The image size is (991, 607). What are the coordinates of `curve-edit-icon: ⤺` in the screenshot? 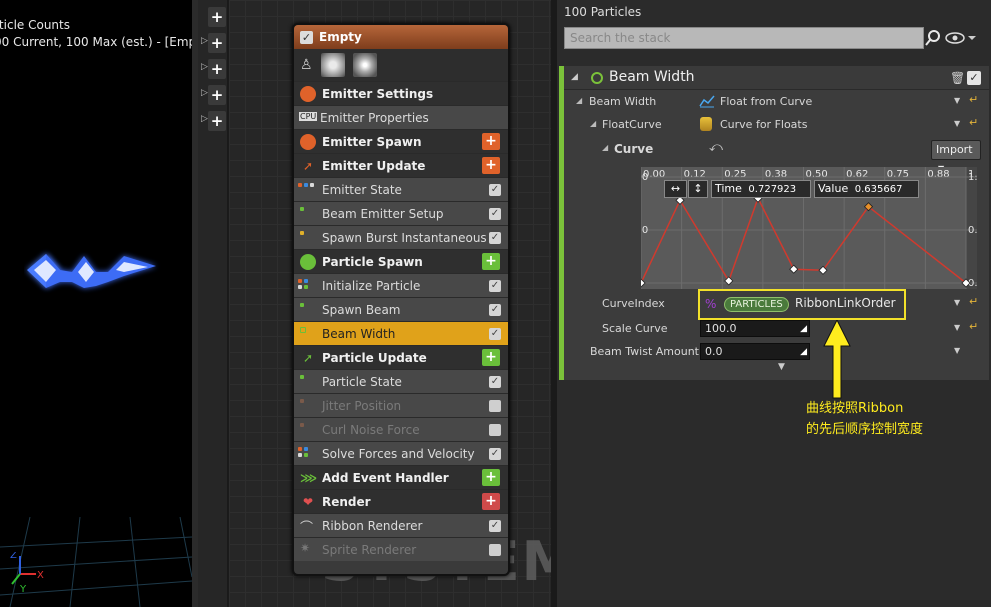 It's located at (716, 147).